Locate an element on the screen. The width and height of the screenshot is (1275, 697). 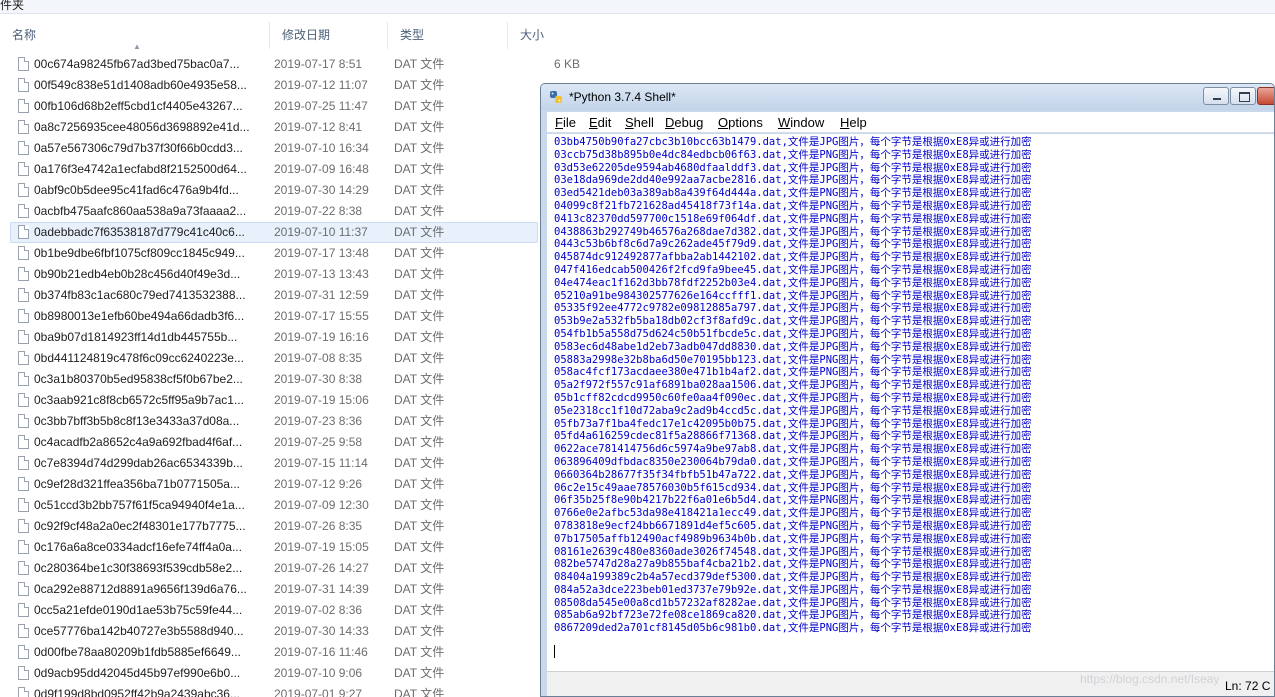
file-date: 2019-07-26 14:27 is located at coordinates (321, 568).